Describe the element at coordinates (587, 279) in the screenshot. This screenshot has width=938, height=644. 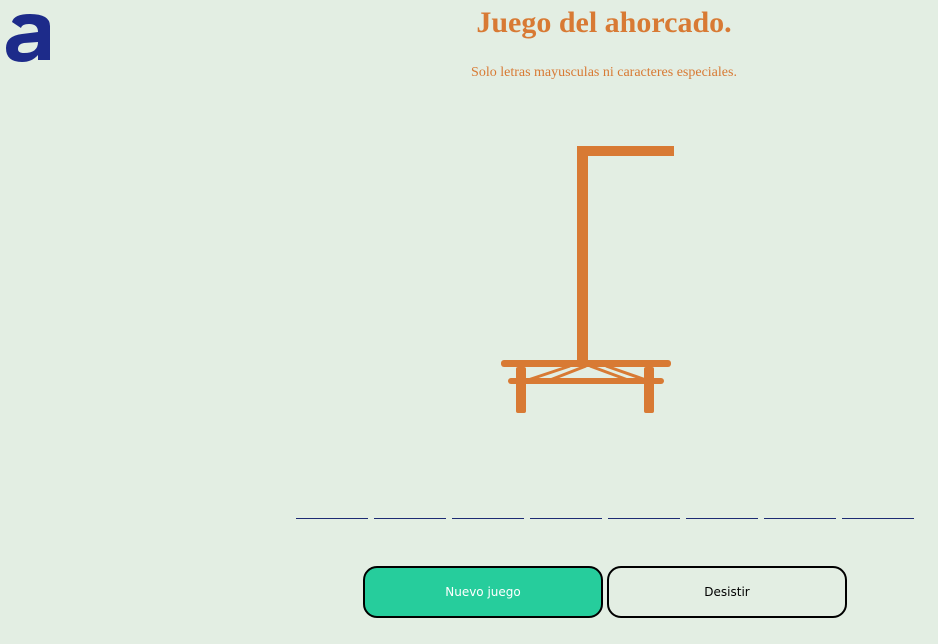
I see `gallows-icon` at that location.